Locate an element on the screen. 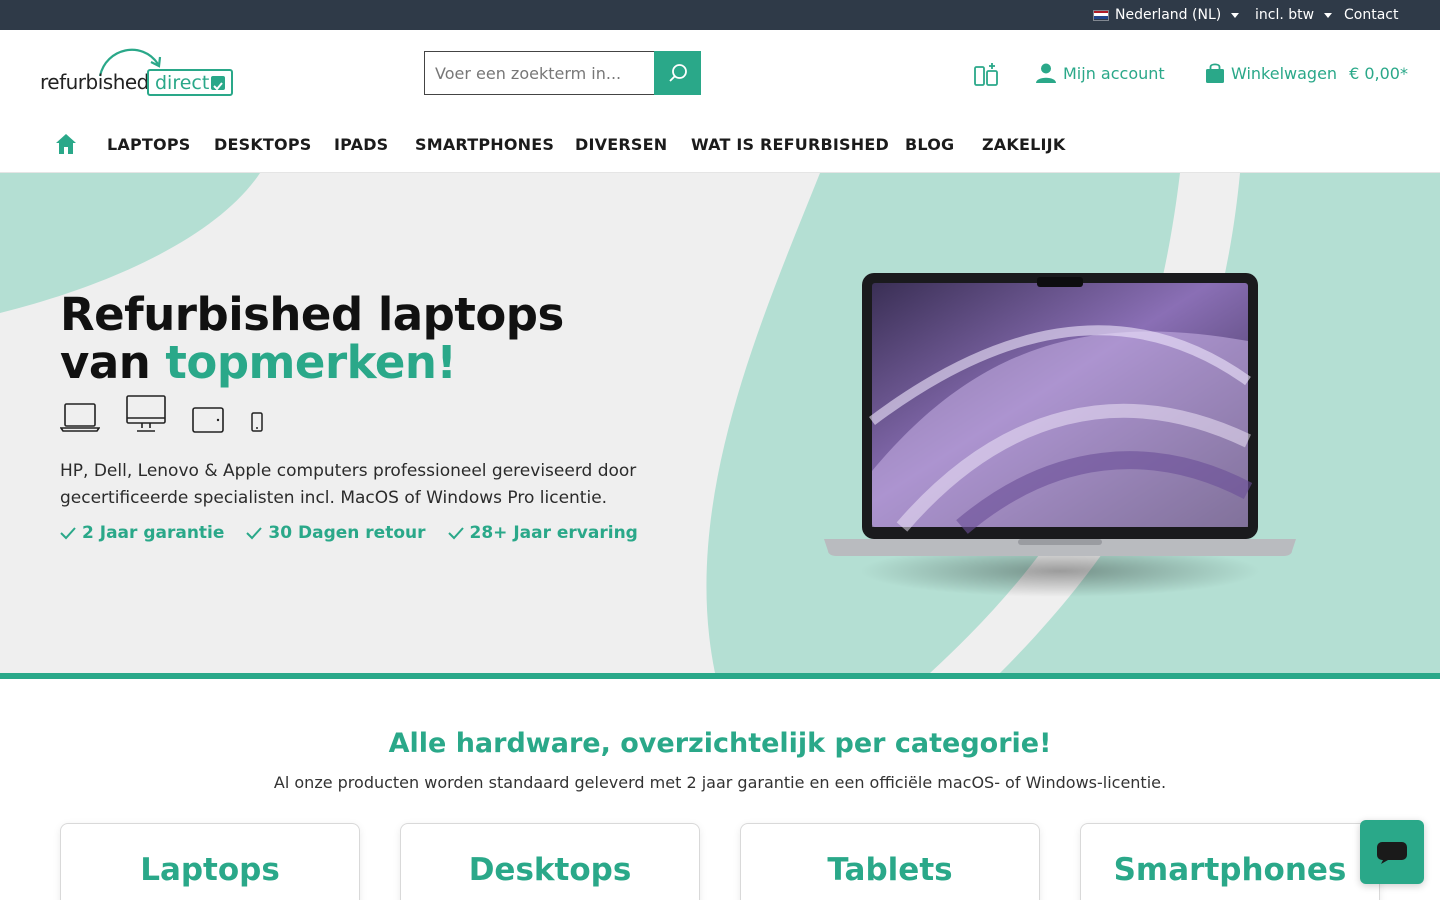  search-button is located at coordinates (677, 73).